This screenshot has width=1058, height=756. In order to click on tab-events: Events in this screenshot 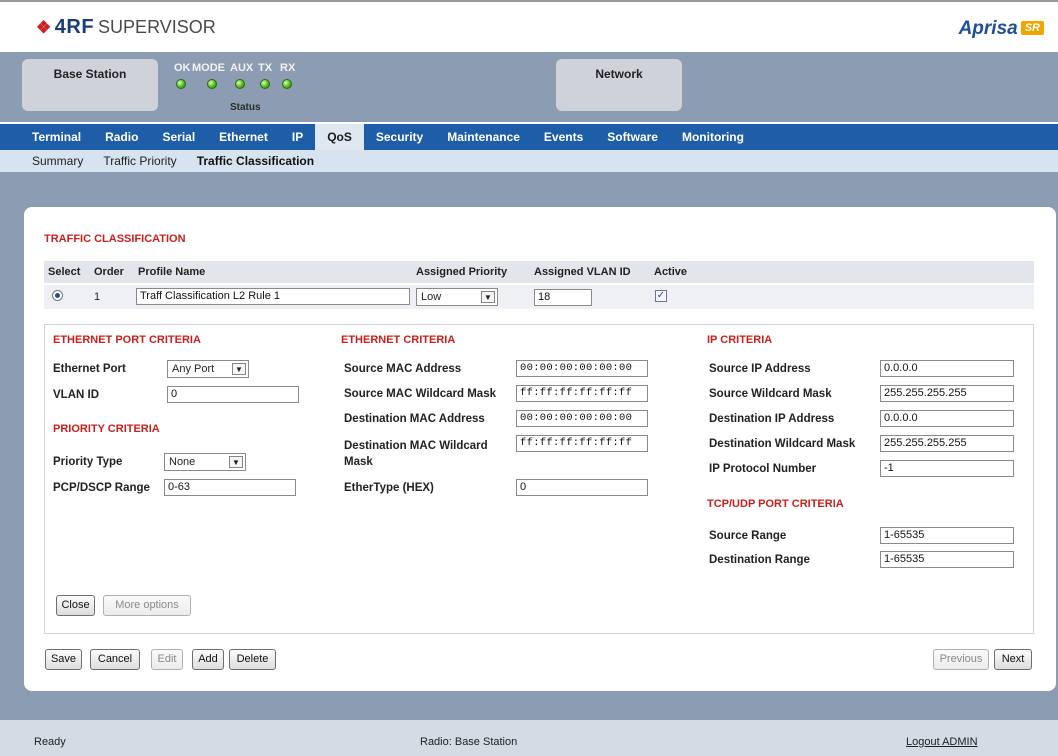, I will do `click(563, 137)`.